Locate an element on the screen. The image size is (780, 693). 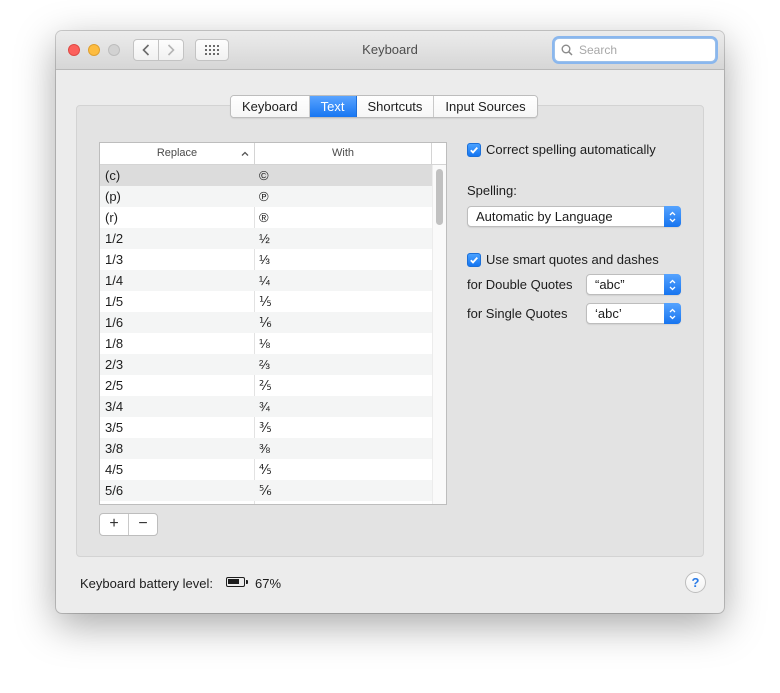
with-cell: ℗ is located at coordinates (264, 196).